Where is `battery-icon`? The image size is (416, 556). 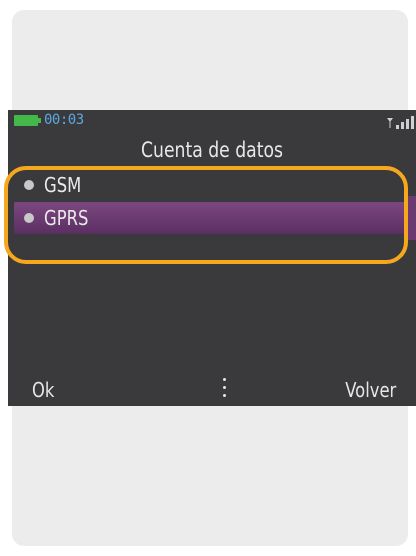
battery-icon is located at coordinates (27, 120).